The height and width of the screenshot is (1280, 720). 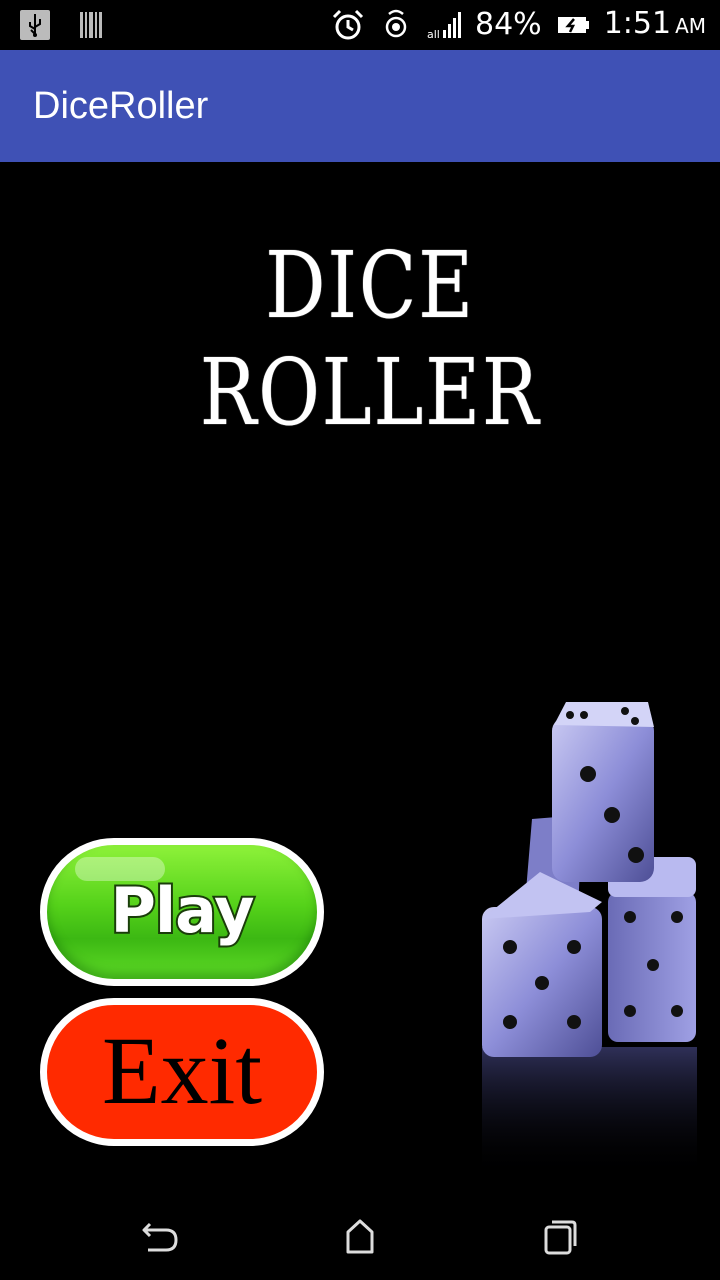 I want to click on hotspot-icon, so click(x=396, y=23).